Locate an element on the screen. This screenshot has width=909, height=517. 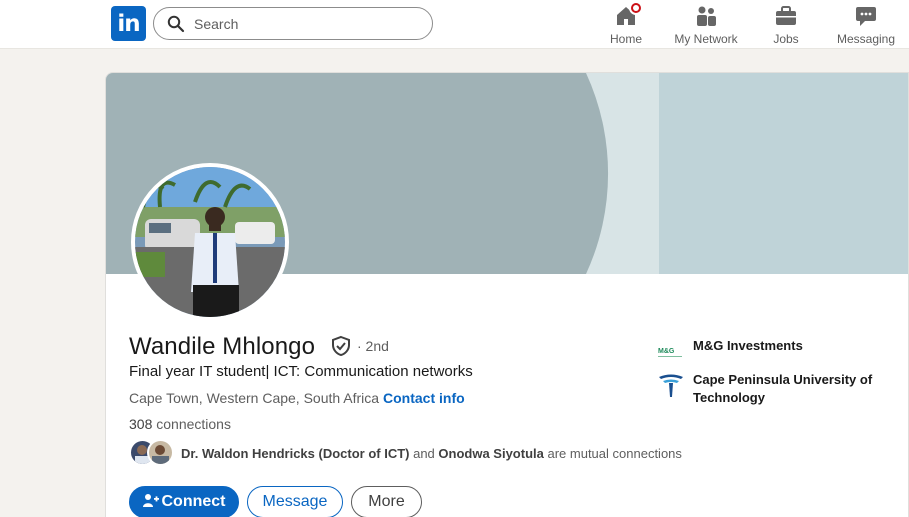
org-cput-name: Cape Peninsula University of Technology is located at coordinates (783, 388).